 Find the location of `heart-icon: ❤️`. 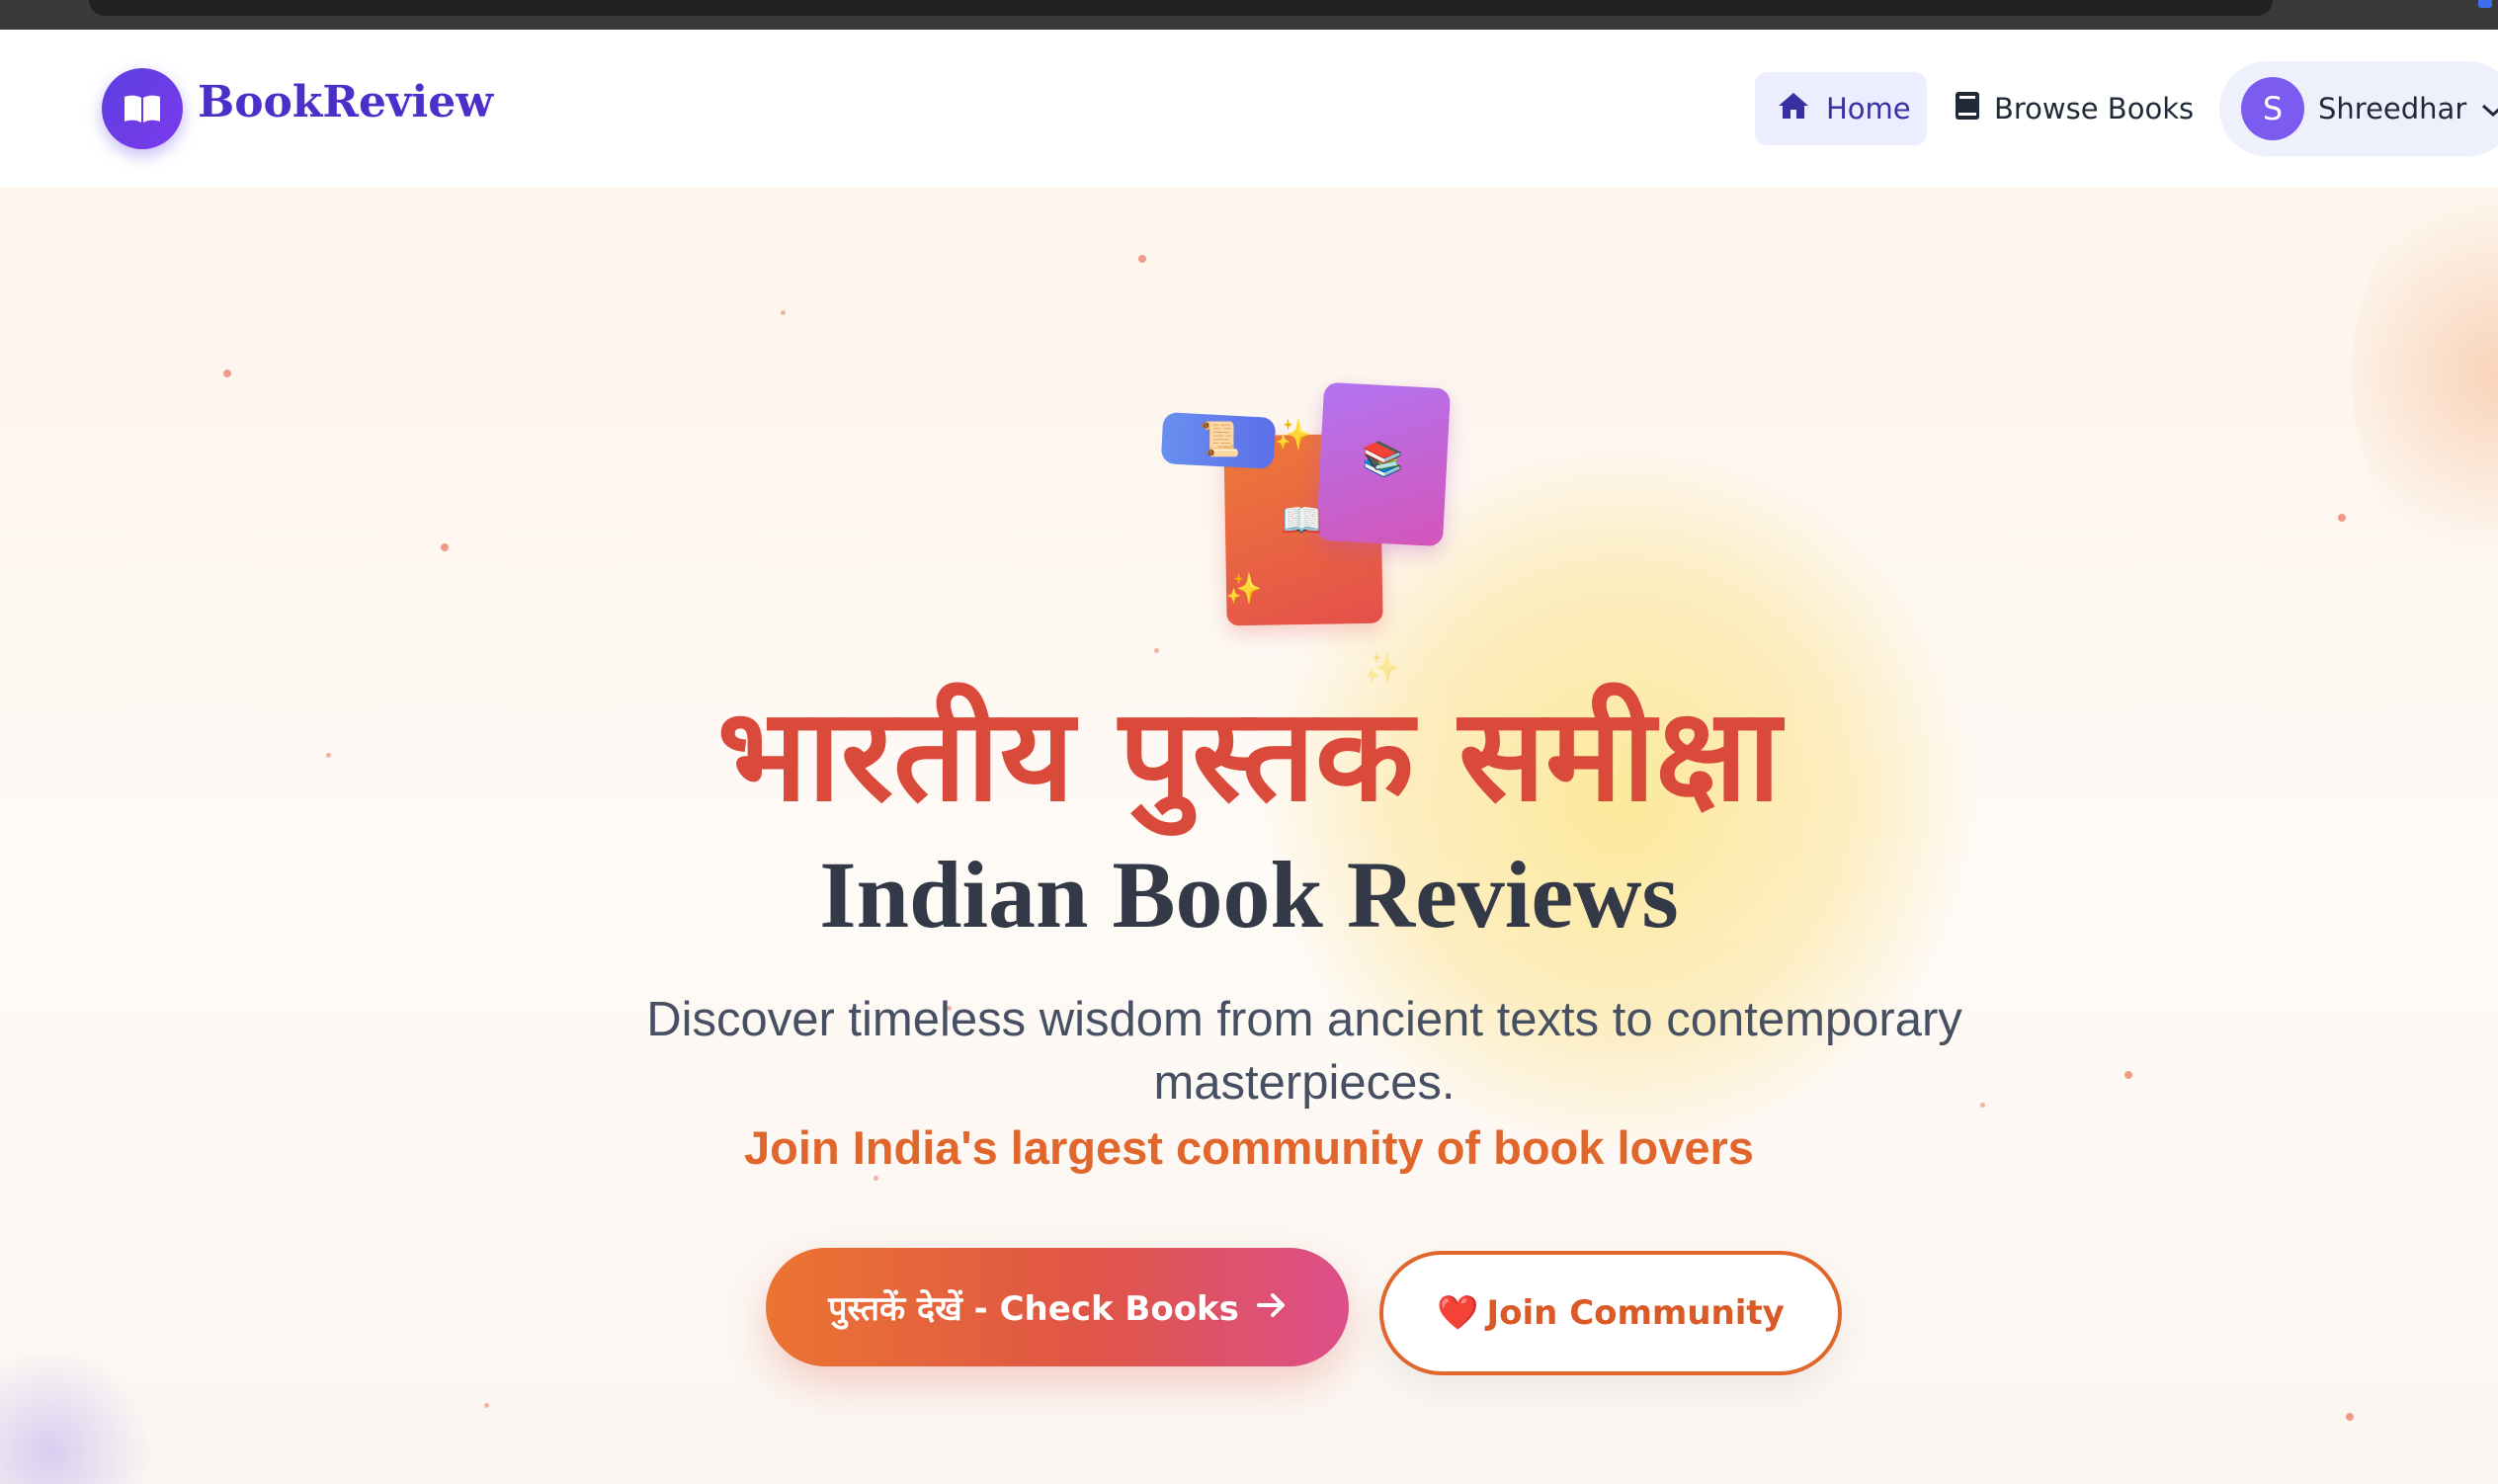

heart-icon: ❤️ is located at coordinates (1458, 1313).